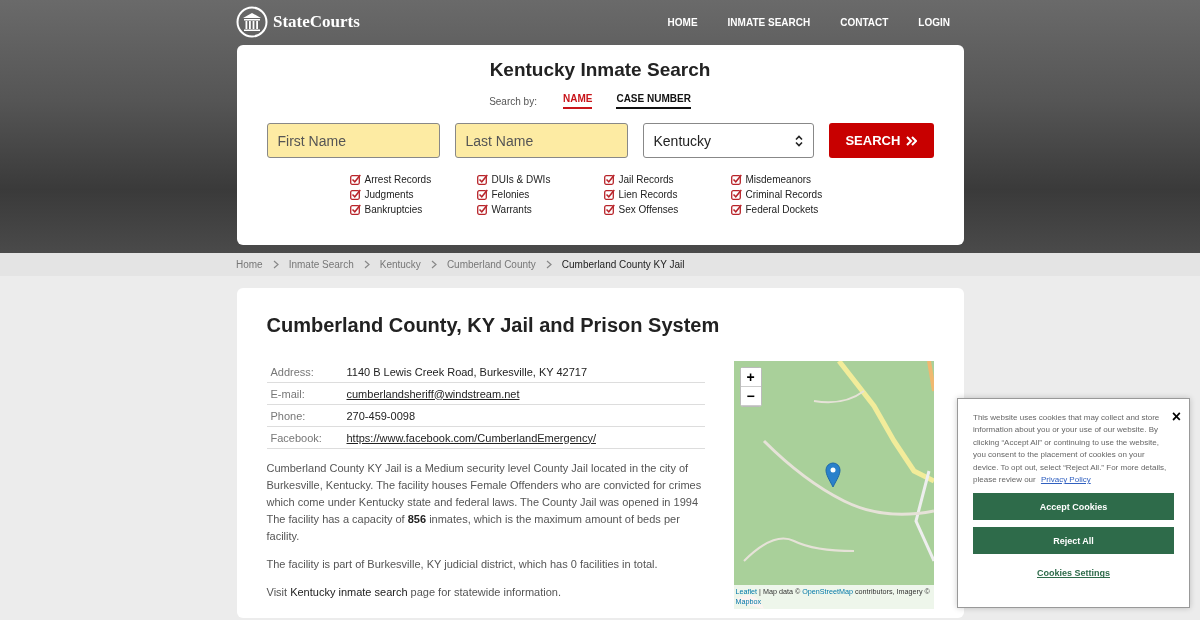 The image size is (1200, 620). I want to click on map-pin-icon, so click(832, 475).